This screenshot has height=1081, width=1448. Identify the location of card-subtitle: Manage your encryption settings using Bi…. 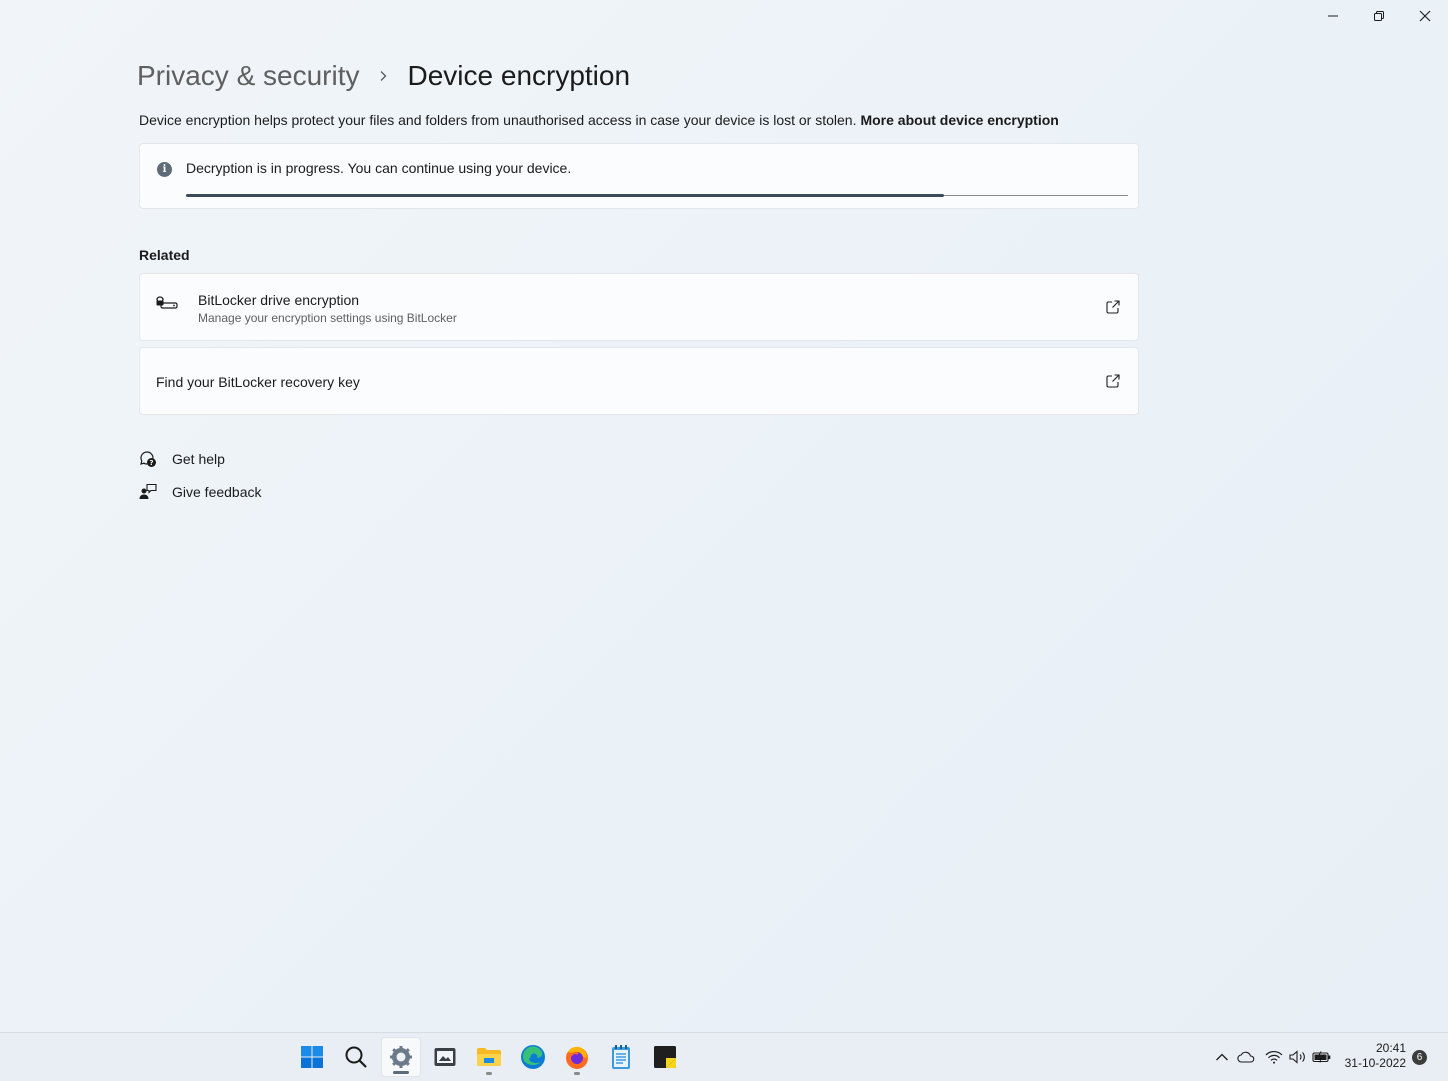
(327, 318).